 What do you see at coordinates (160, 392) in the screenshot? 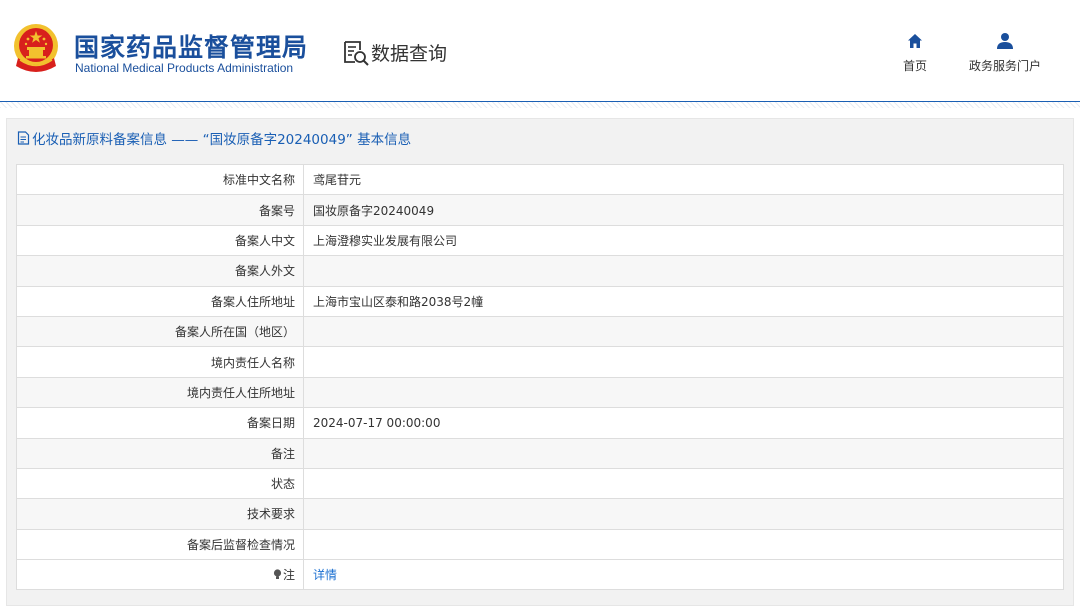
I see `field-label: 境内责任人住所地址` at bounding box center [160, 392].